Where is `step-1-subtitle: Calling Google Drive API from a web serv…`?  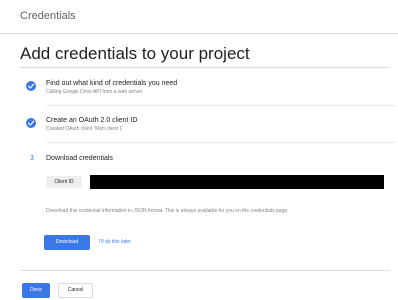
step-1-subtitle: Calling Google Drive API from a web serv… is located at coordinates (94, 92).